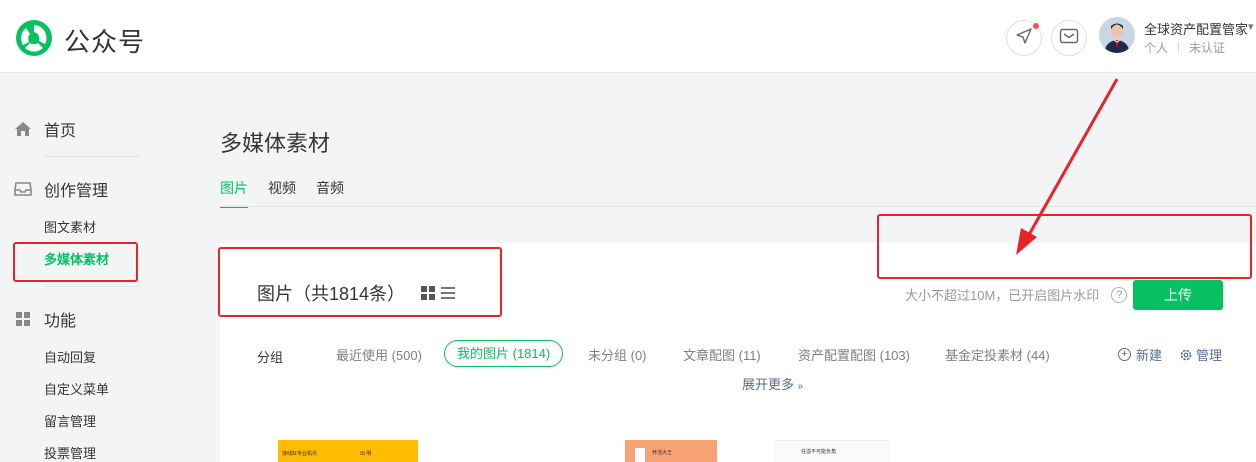 The height and width of the screenshot is (462, 1256). What do you see at coordinates (360, 282) in the screenshot?
I see `annotation-box-title` at bounding box center [360, 282].